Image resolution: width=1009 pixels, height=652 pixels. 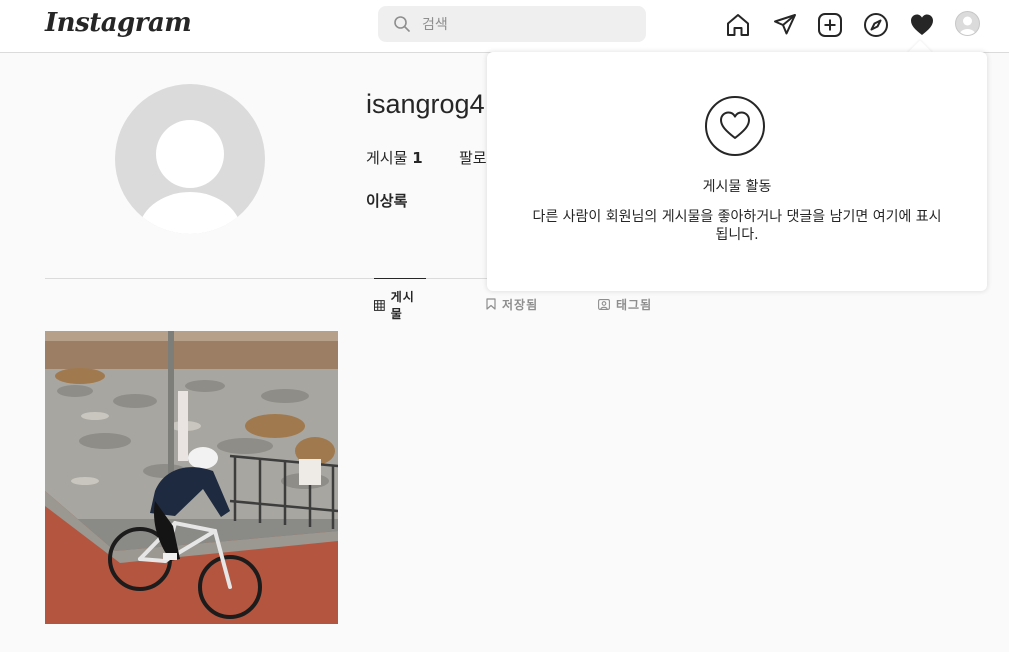 I want to click on search-input, so click(x=527, y=25).